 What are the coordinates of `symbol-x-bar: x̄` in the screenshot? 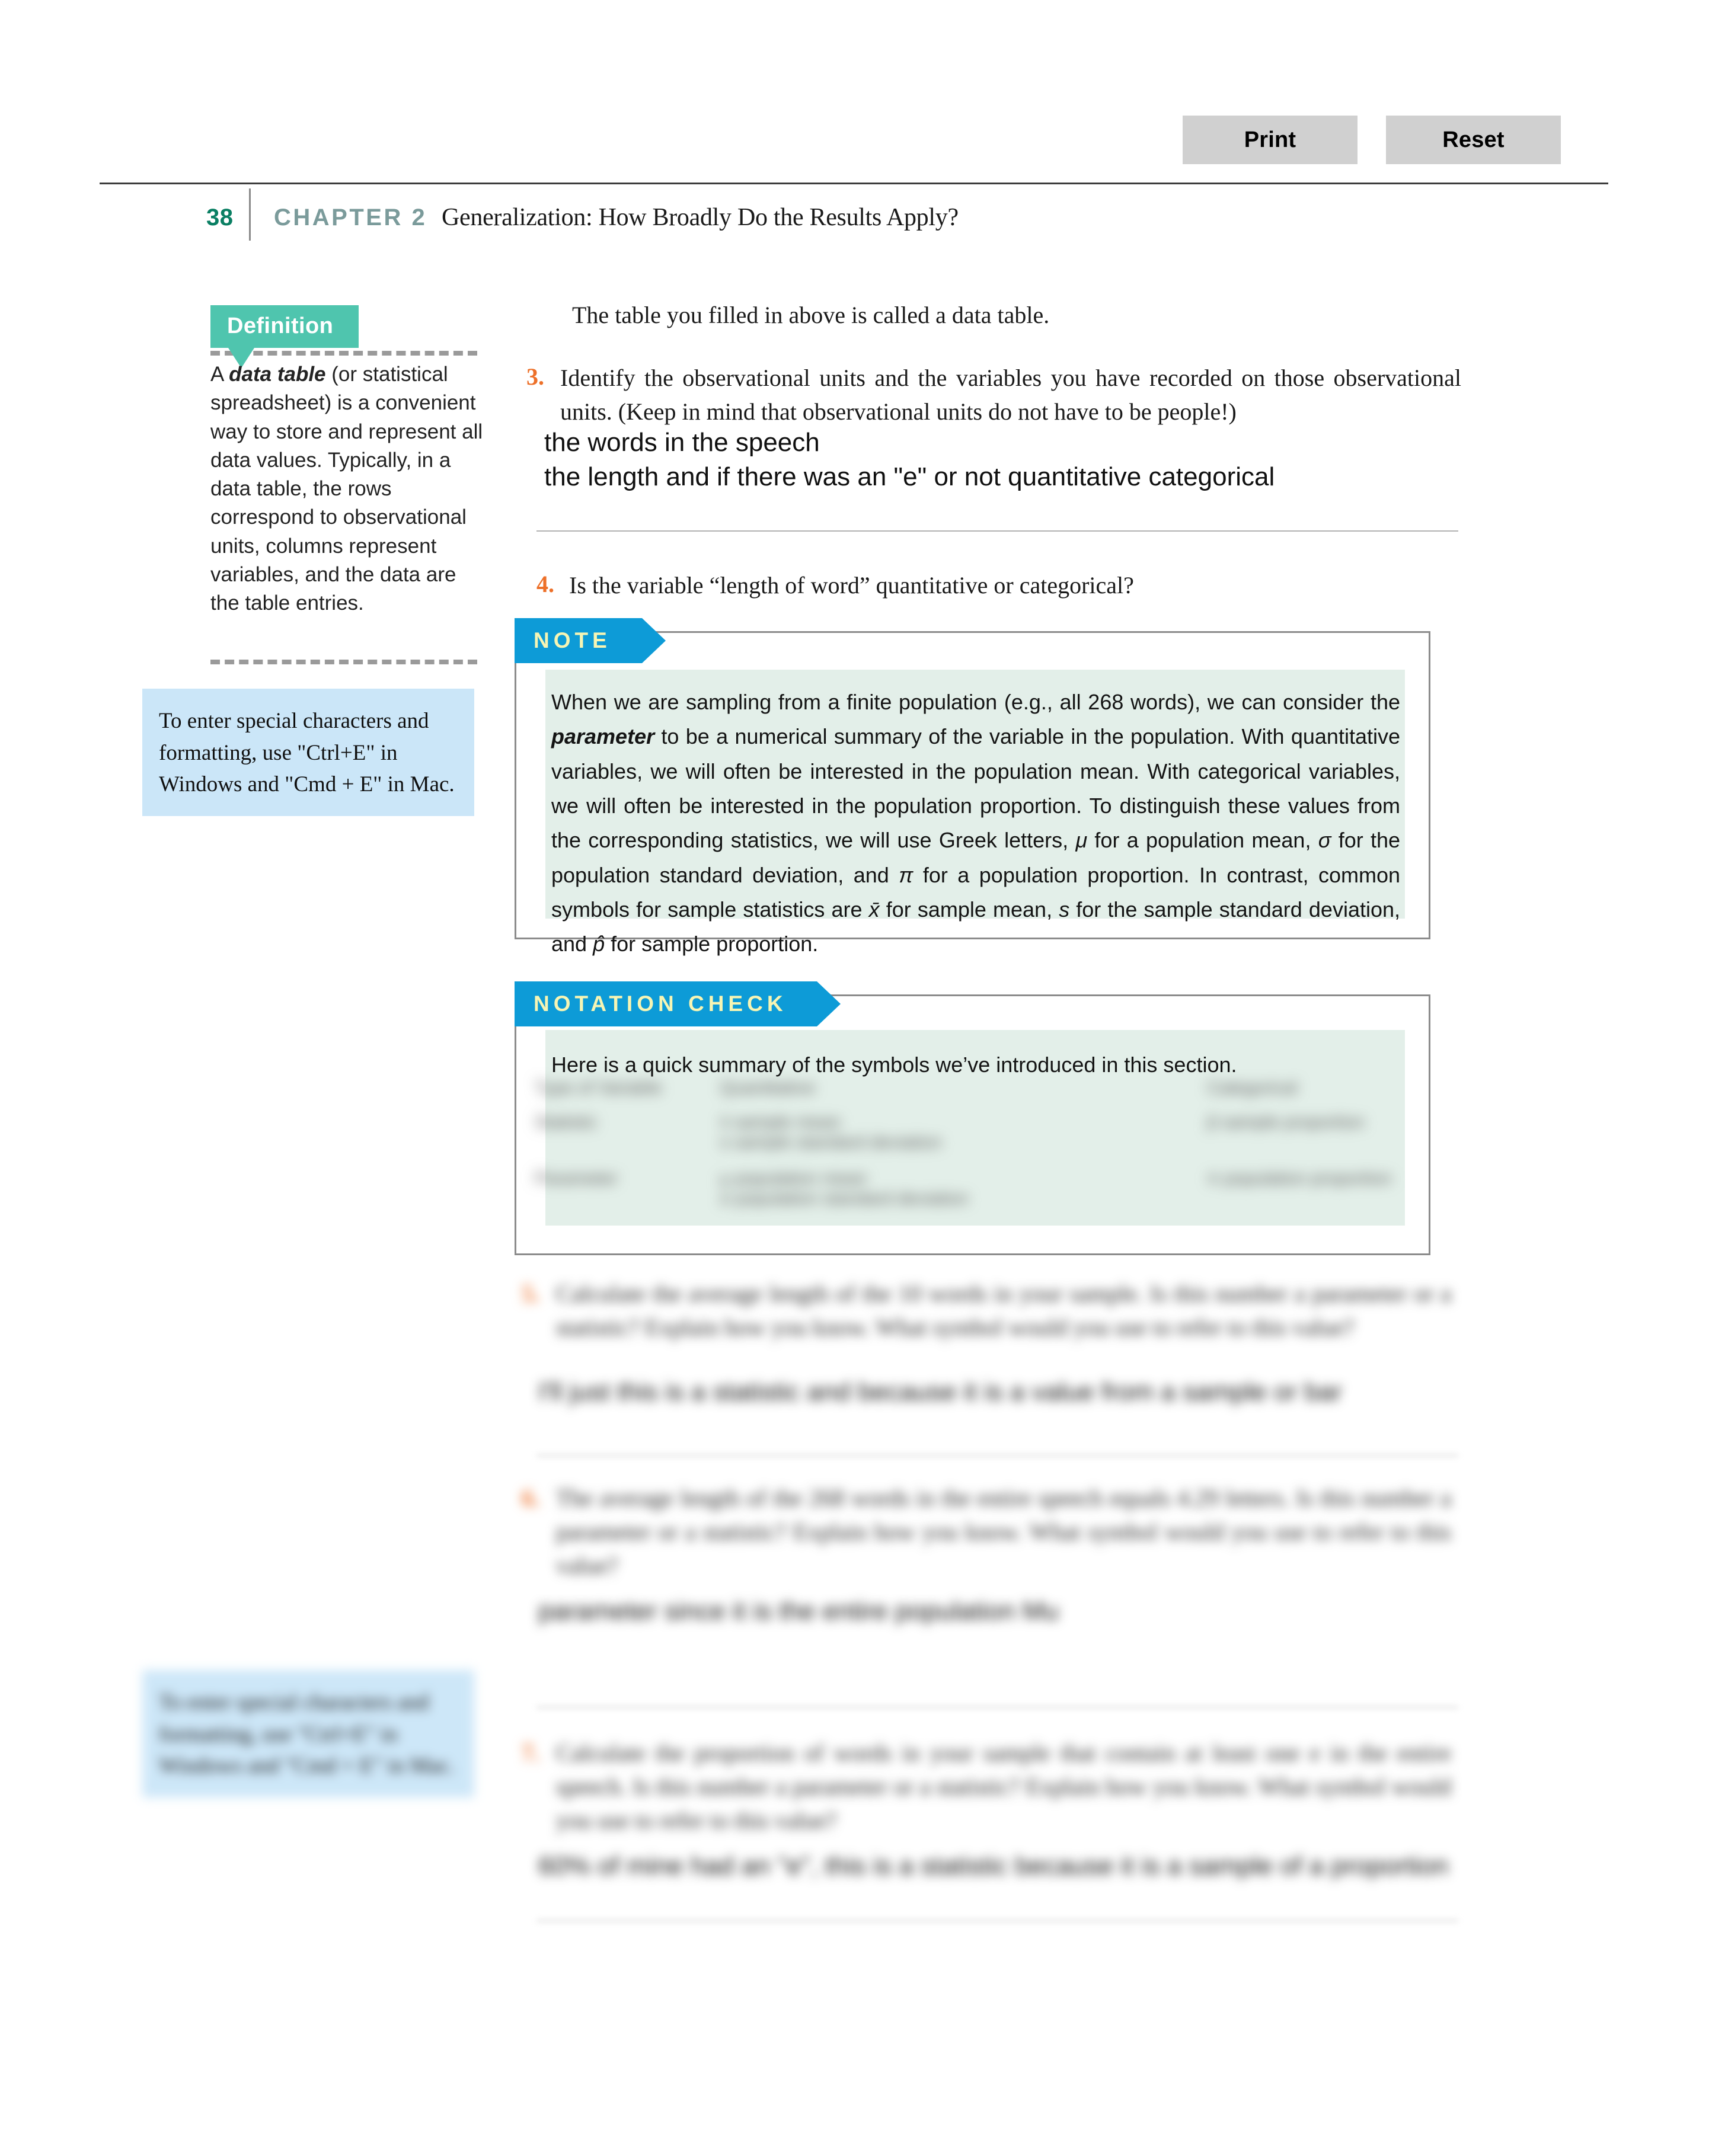 It's located at (874, 910).